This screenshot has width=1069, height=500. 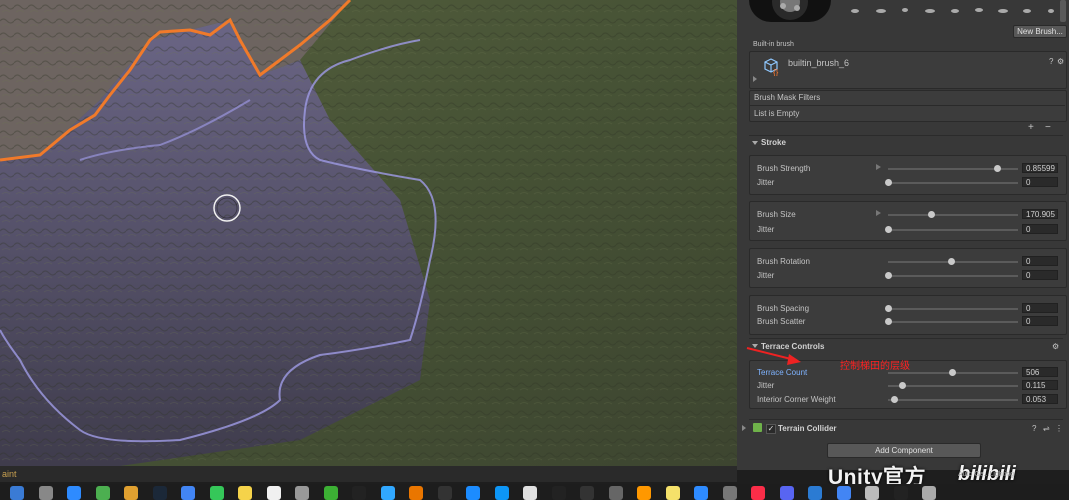 What do you see at coordinates (473, 493) in the screenshot?
I see `xcode-icon` at bounding box center [473, 493].